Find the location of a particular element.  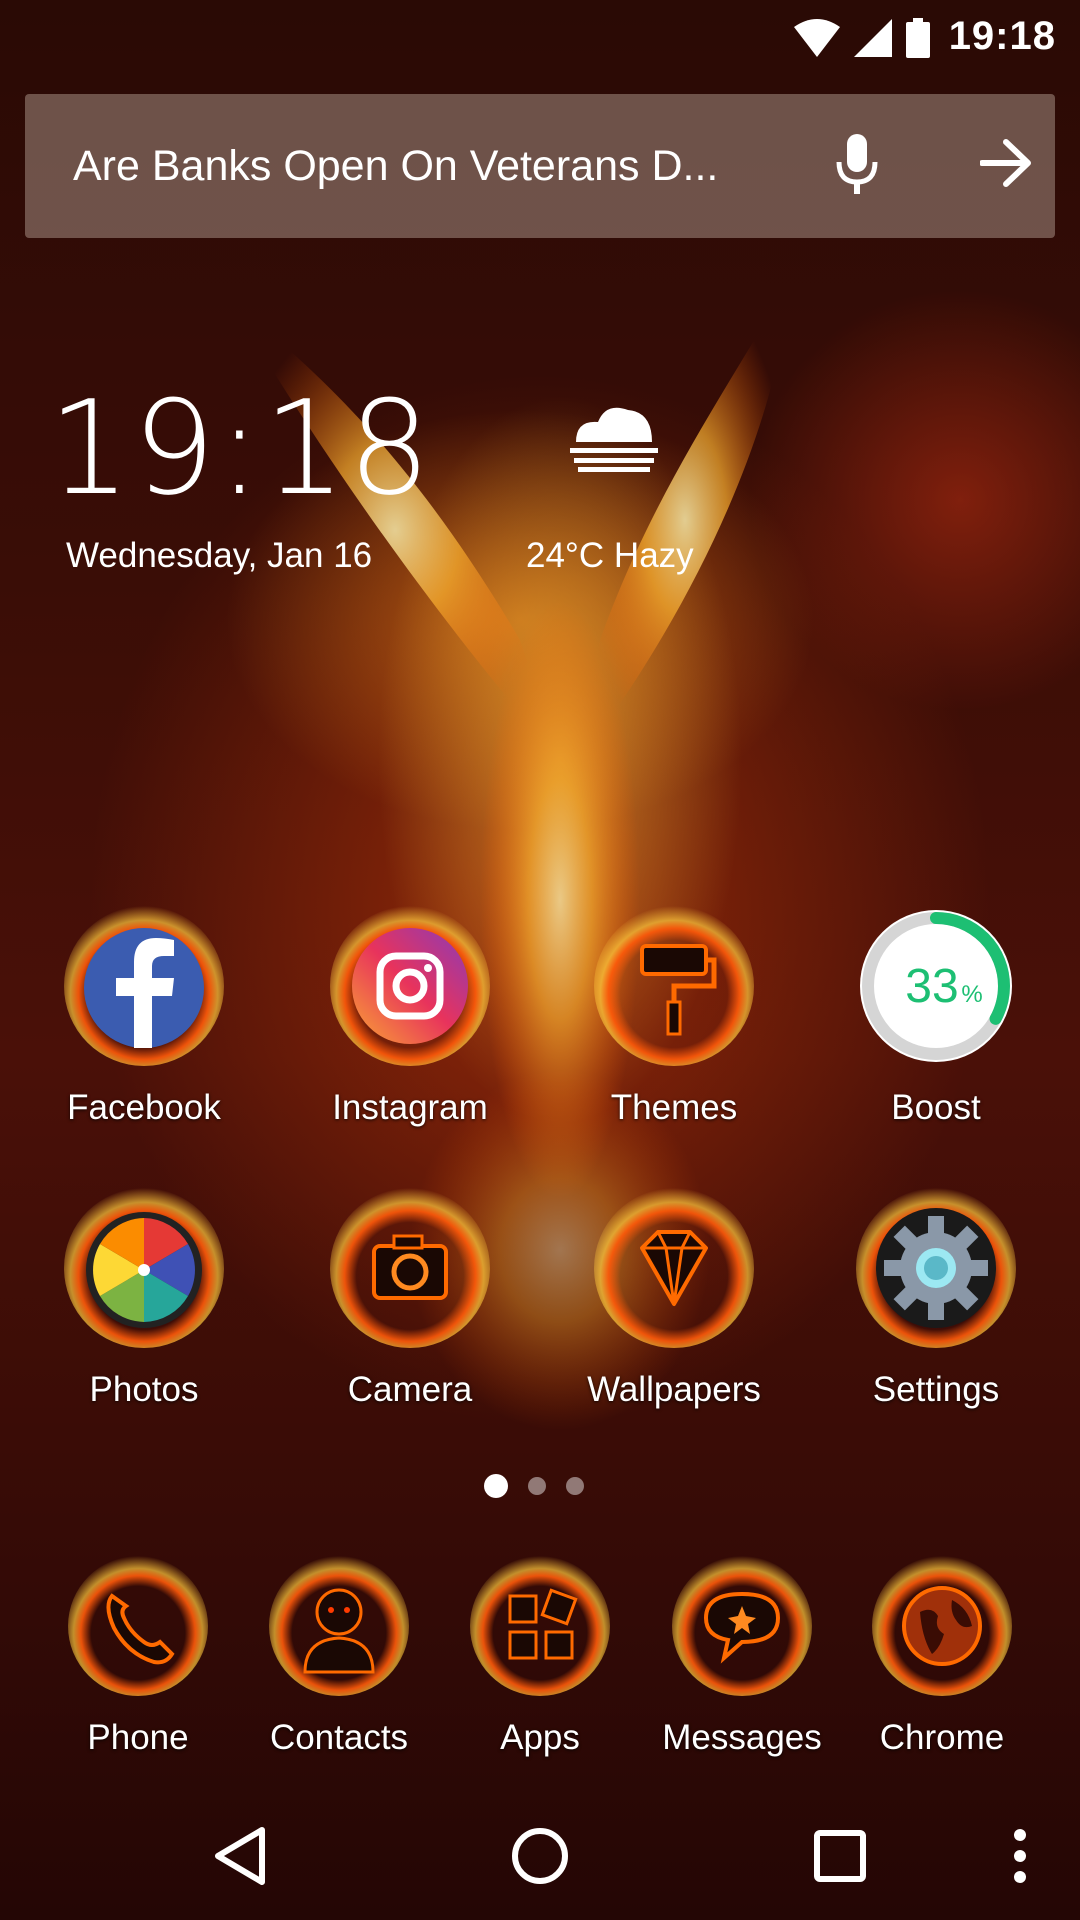

instagram-icon is located at coordinates (410, 986).